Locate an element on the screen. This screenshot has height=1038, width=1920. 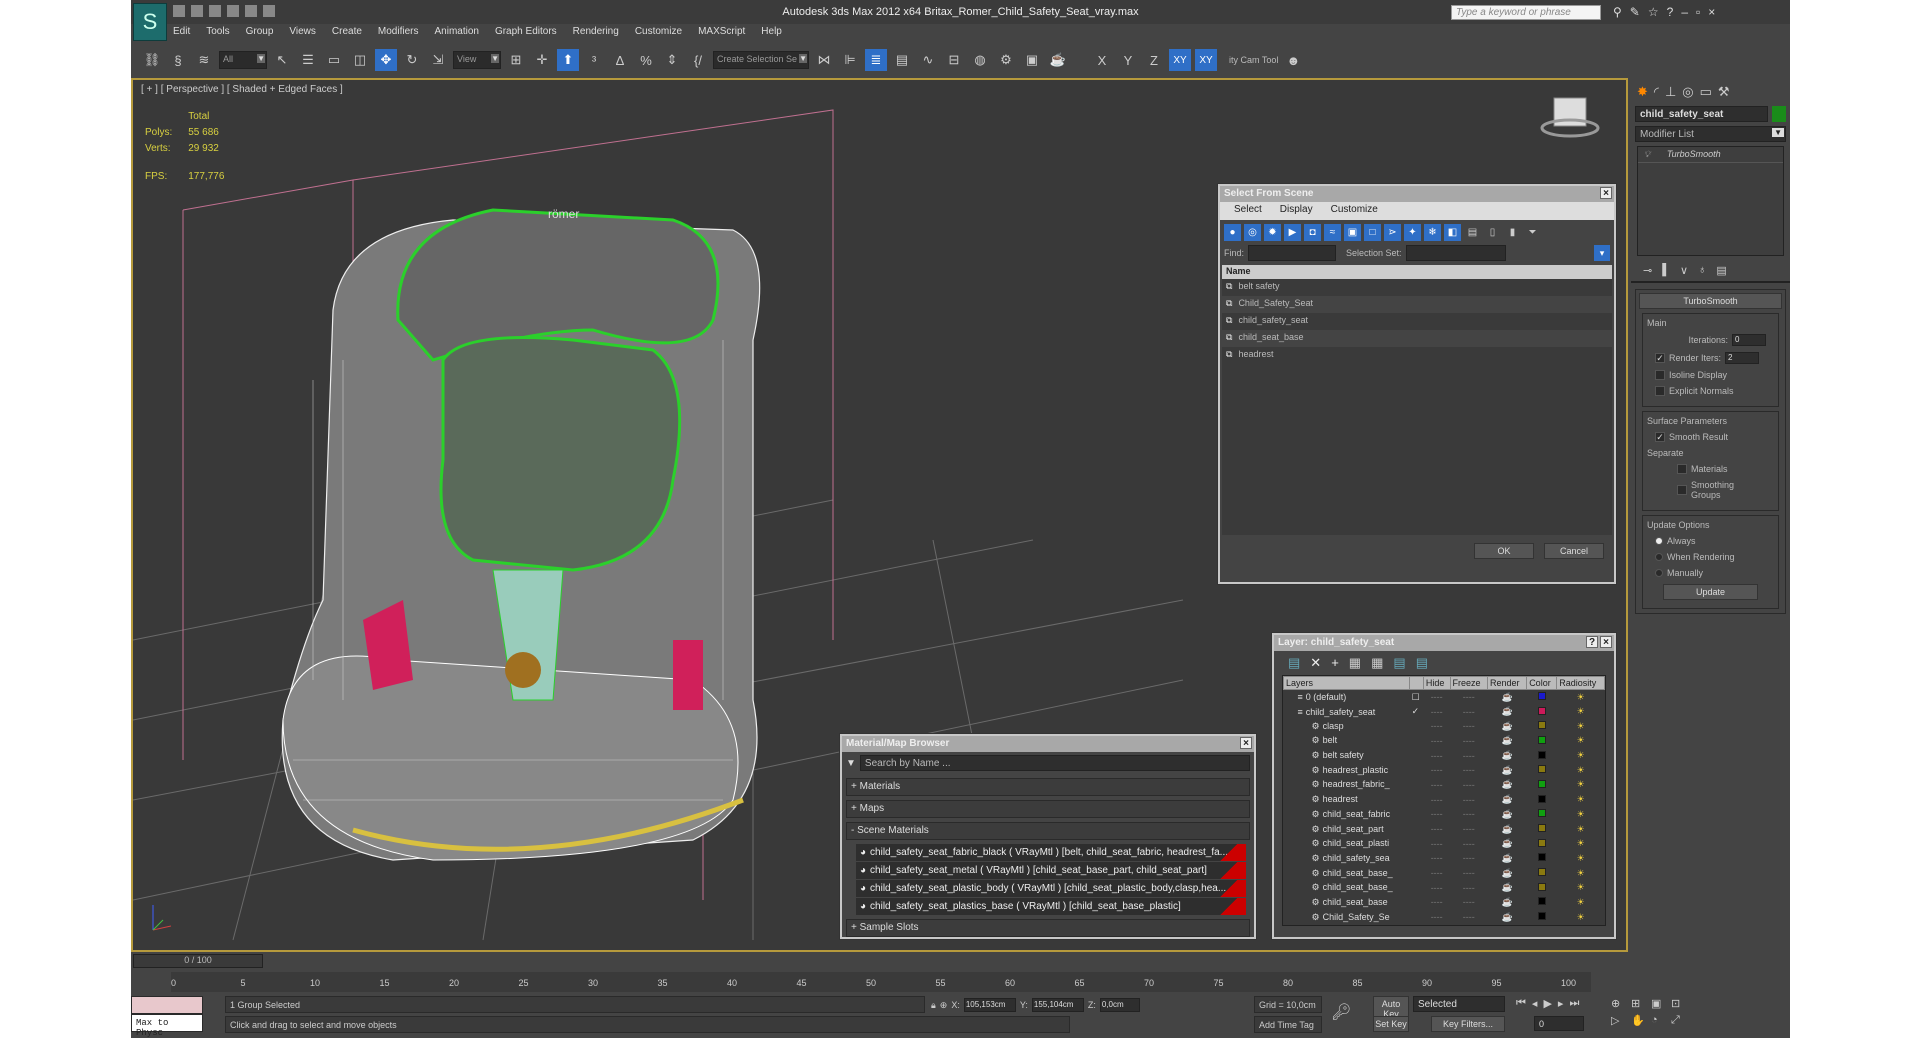
freeze-all-icon: ▤ is located at coordinates (1422, 663).